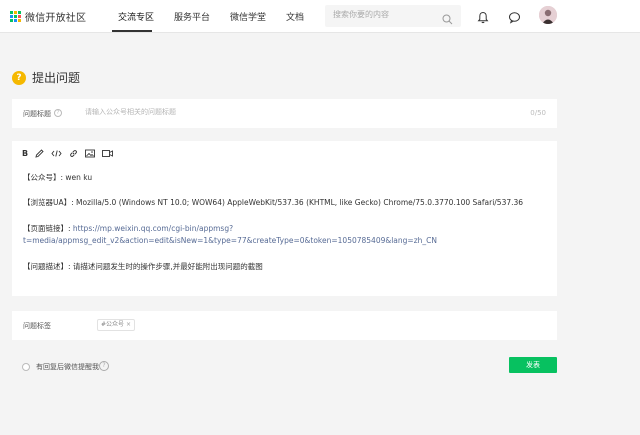 Image resolution: width=640 pixels, height=435 pixels. I want to click on link-icon, so click(73, 153).